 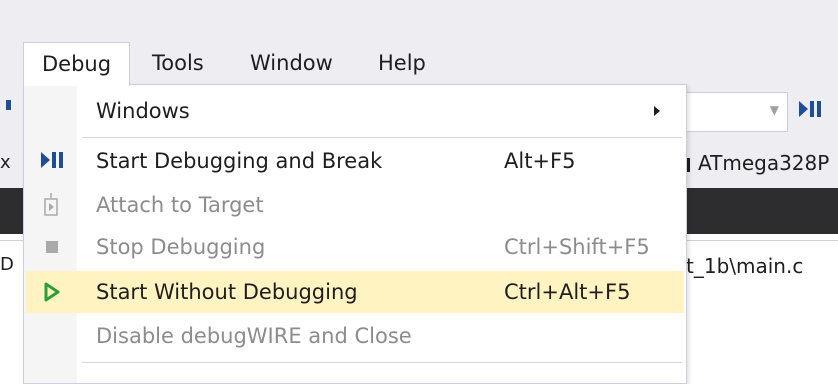 What do you see at coordinates (77, 64) in the screenshot?
I see `menu-debug: Debug` at bounding box center [77, 64].